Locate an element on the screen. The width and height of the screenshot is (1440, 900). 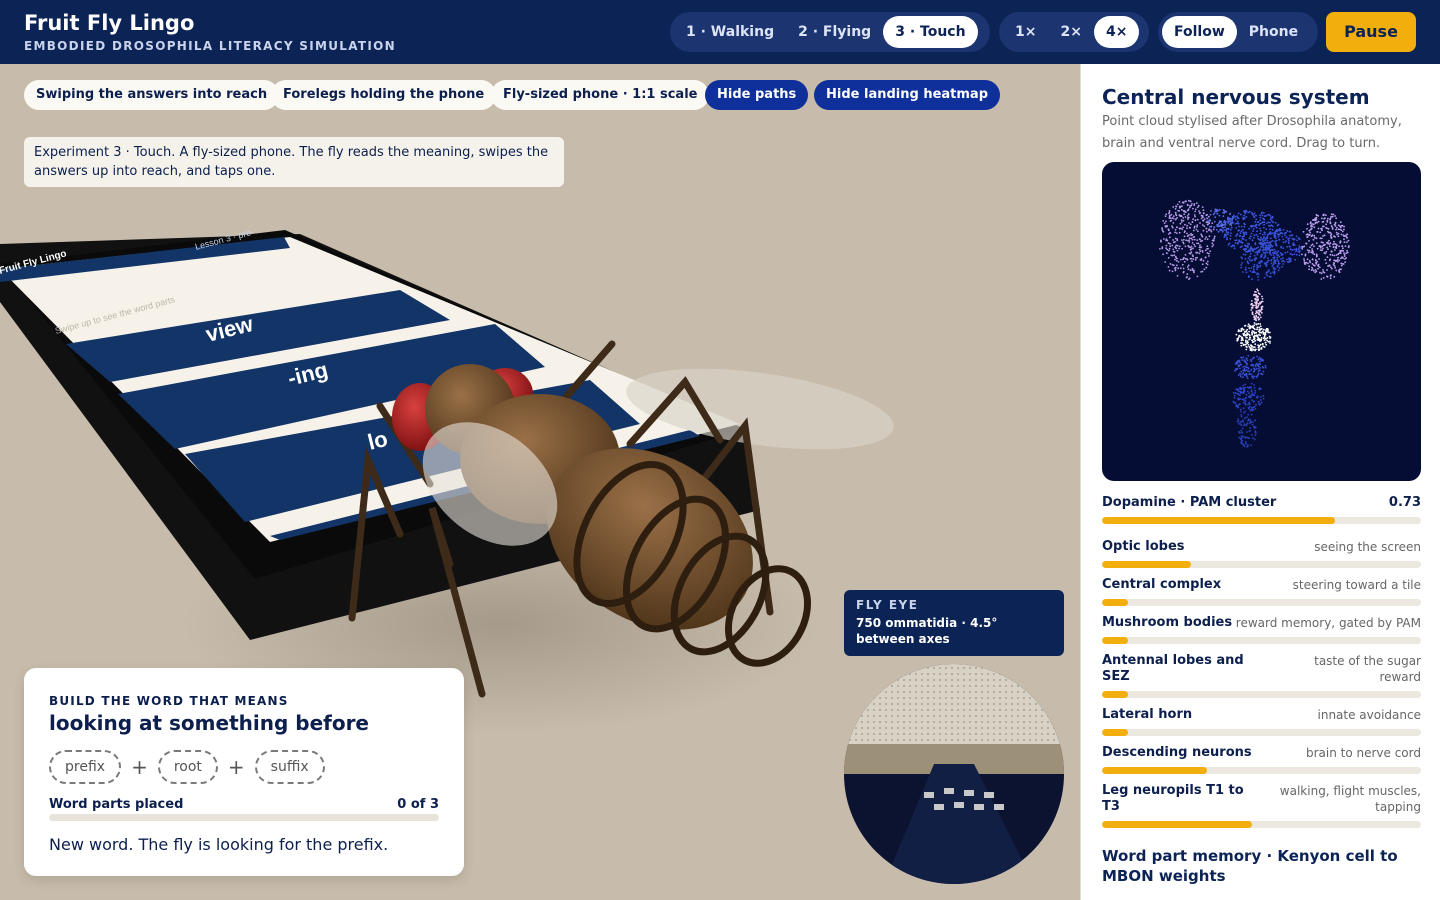
hide-heatmap-button: Hide landing heatmap is located at coordinates (907, 95).